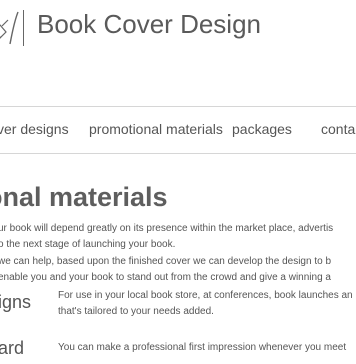  Describe the element at coordinates (338, 129) in the screenshot. I see `nav-item-contact: conta` at that location.